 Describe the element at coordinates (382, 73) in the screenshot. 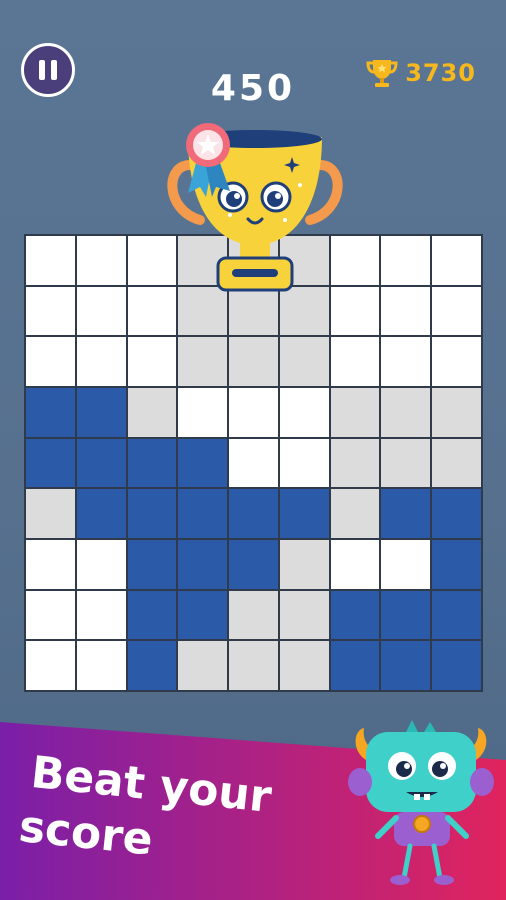

I see `trophy-icon` at that location.